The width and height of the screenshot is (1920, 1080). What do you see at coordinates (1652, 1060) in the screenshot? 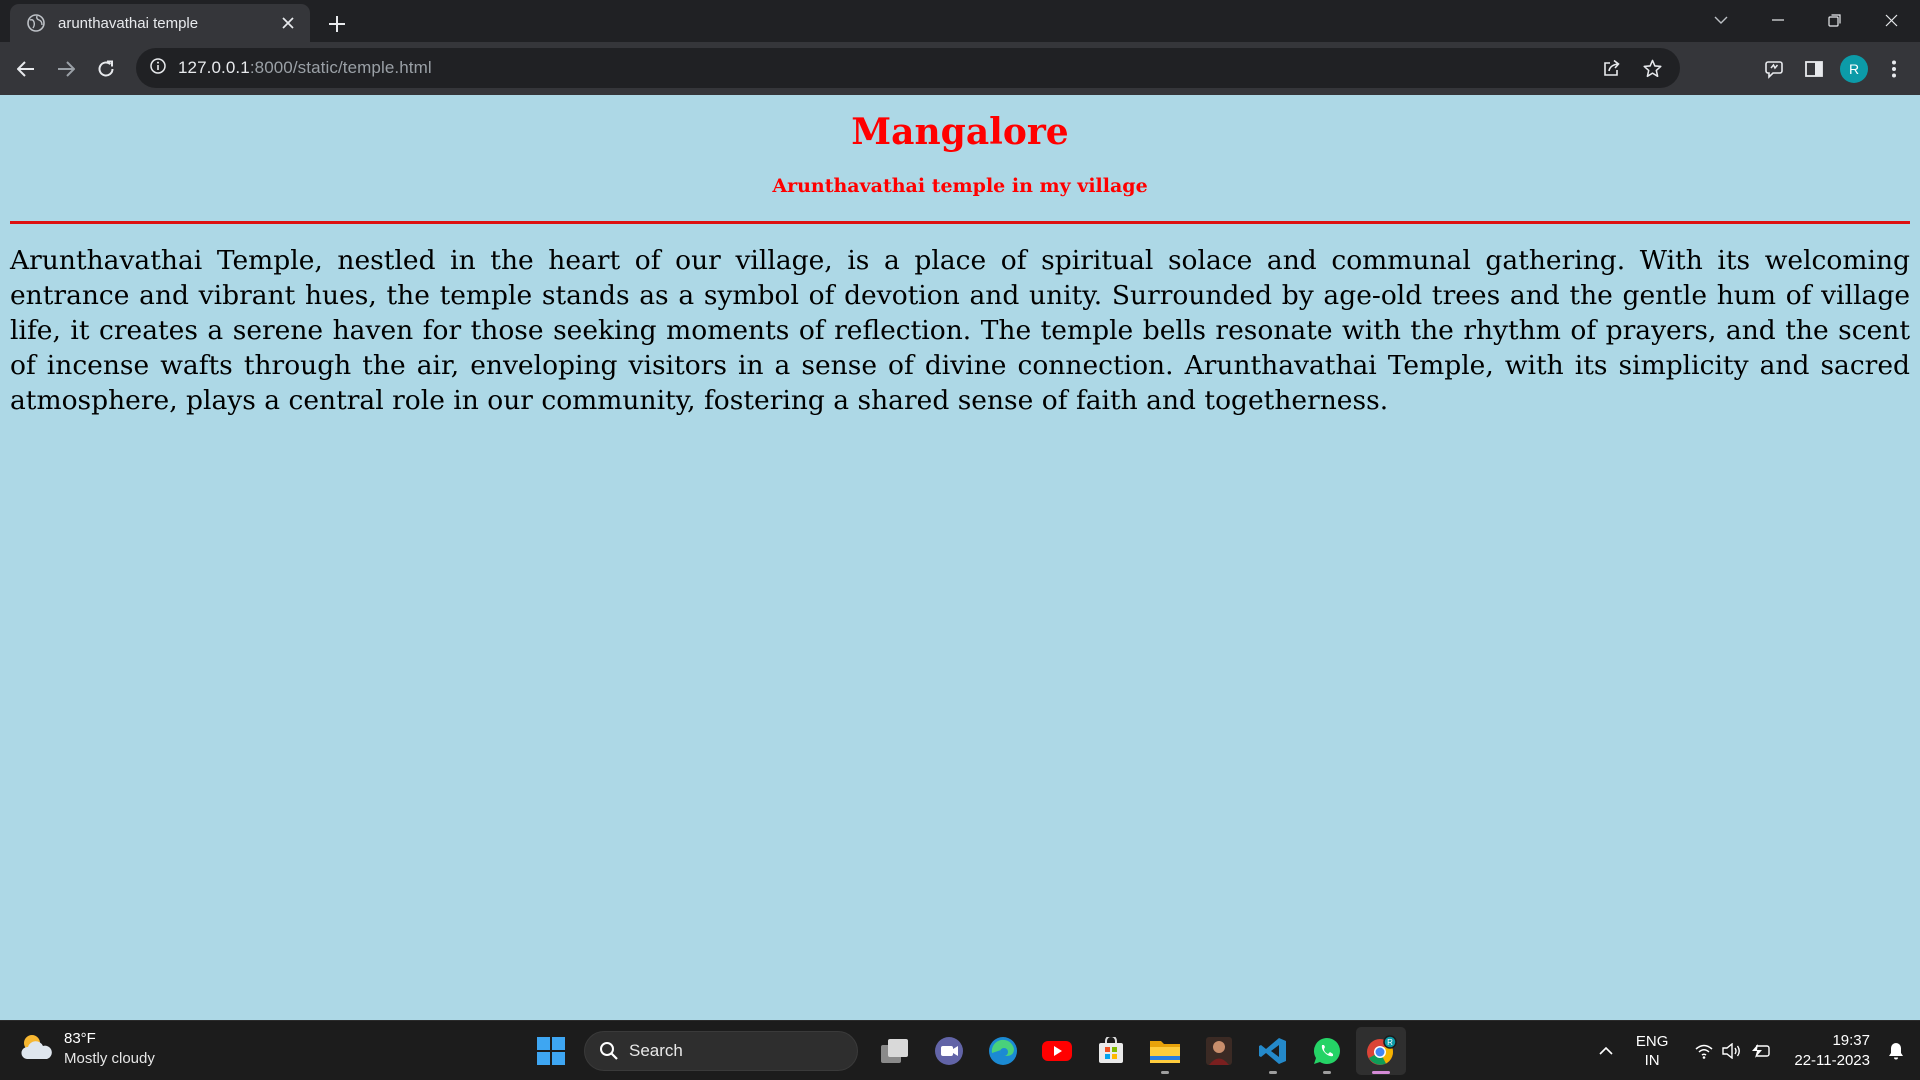
I see `region-code: IN` at bounding box center [1652, 1060].